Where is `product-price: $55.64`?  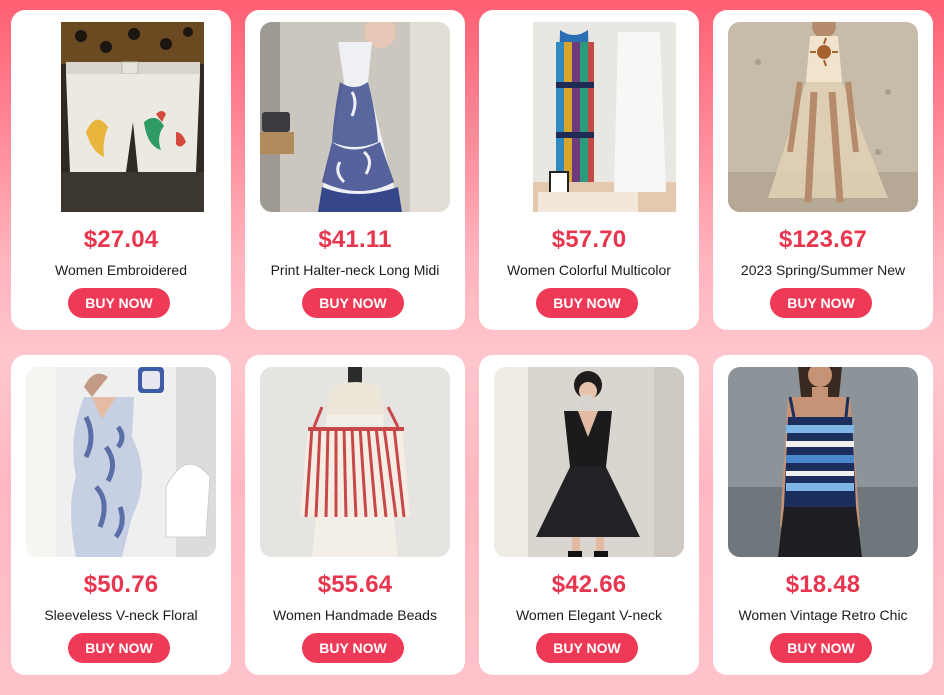
product-price: $55.64 is located at coordinates (355, 584).